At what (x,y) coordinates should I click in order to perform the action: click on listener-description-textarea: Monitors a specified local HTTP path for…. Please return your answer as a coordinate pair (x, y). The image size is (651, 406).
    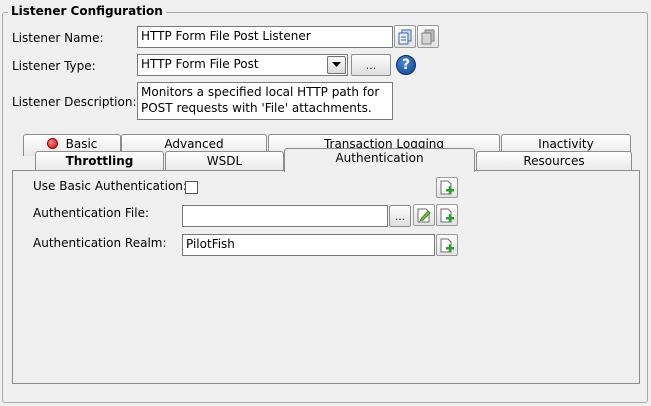
    Looking at the image, I should click on (265, 101).